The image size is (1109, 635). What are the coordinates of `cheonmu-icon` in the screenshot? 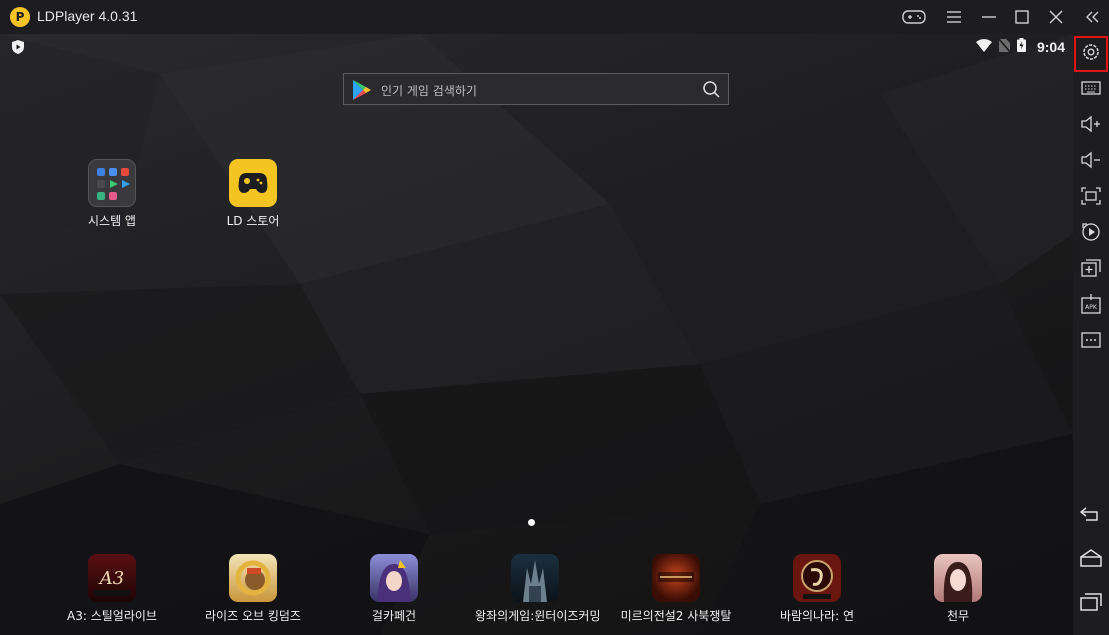 It's located at (958, 578).